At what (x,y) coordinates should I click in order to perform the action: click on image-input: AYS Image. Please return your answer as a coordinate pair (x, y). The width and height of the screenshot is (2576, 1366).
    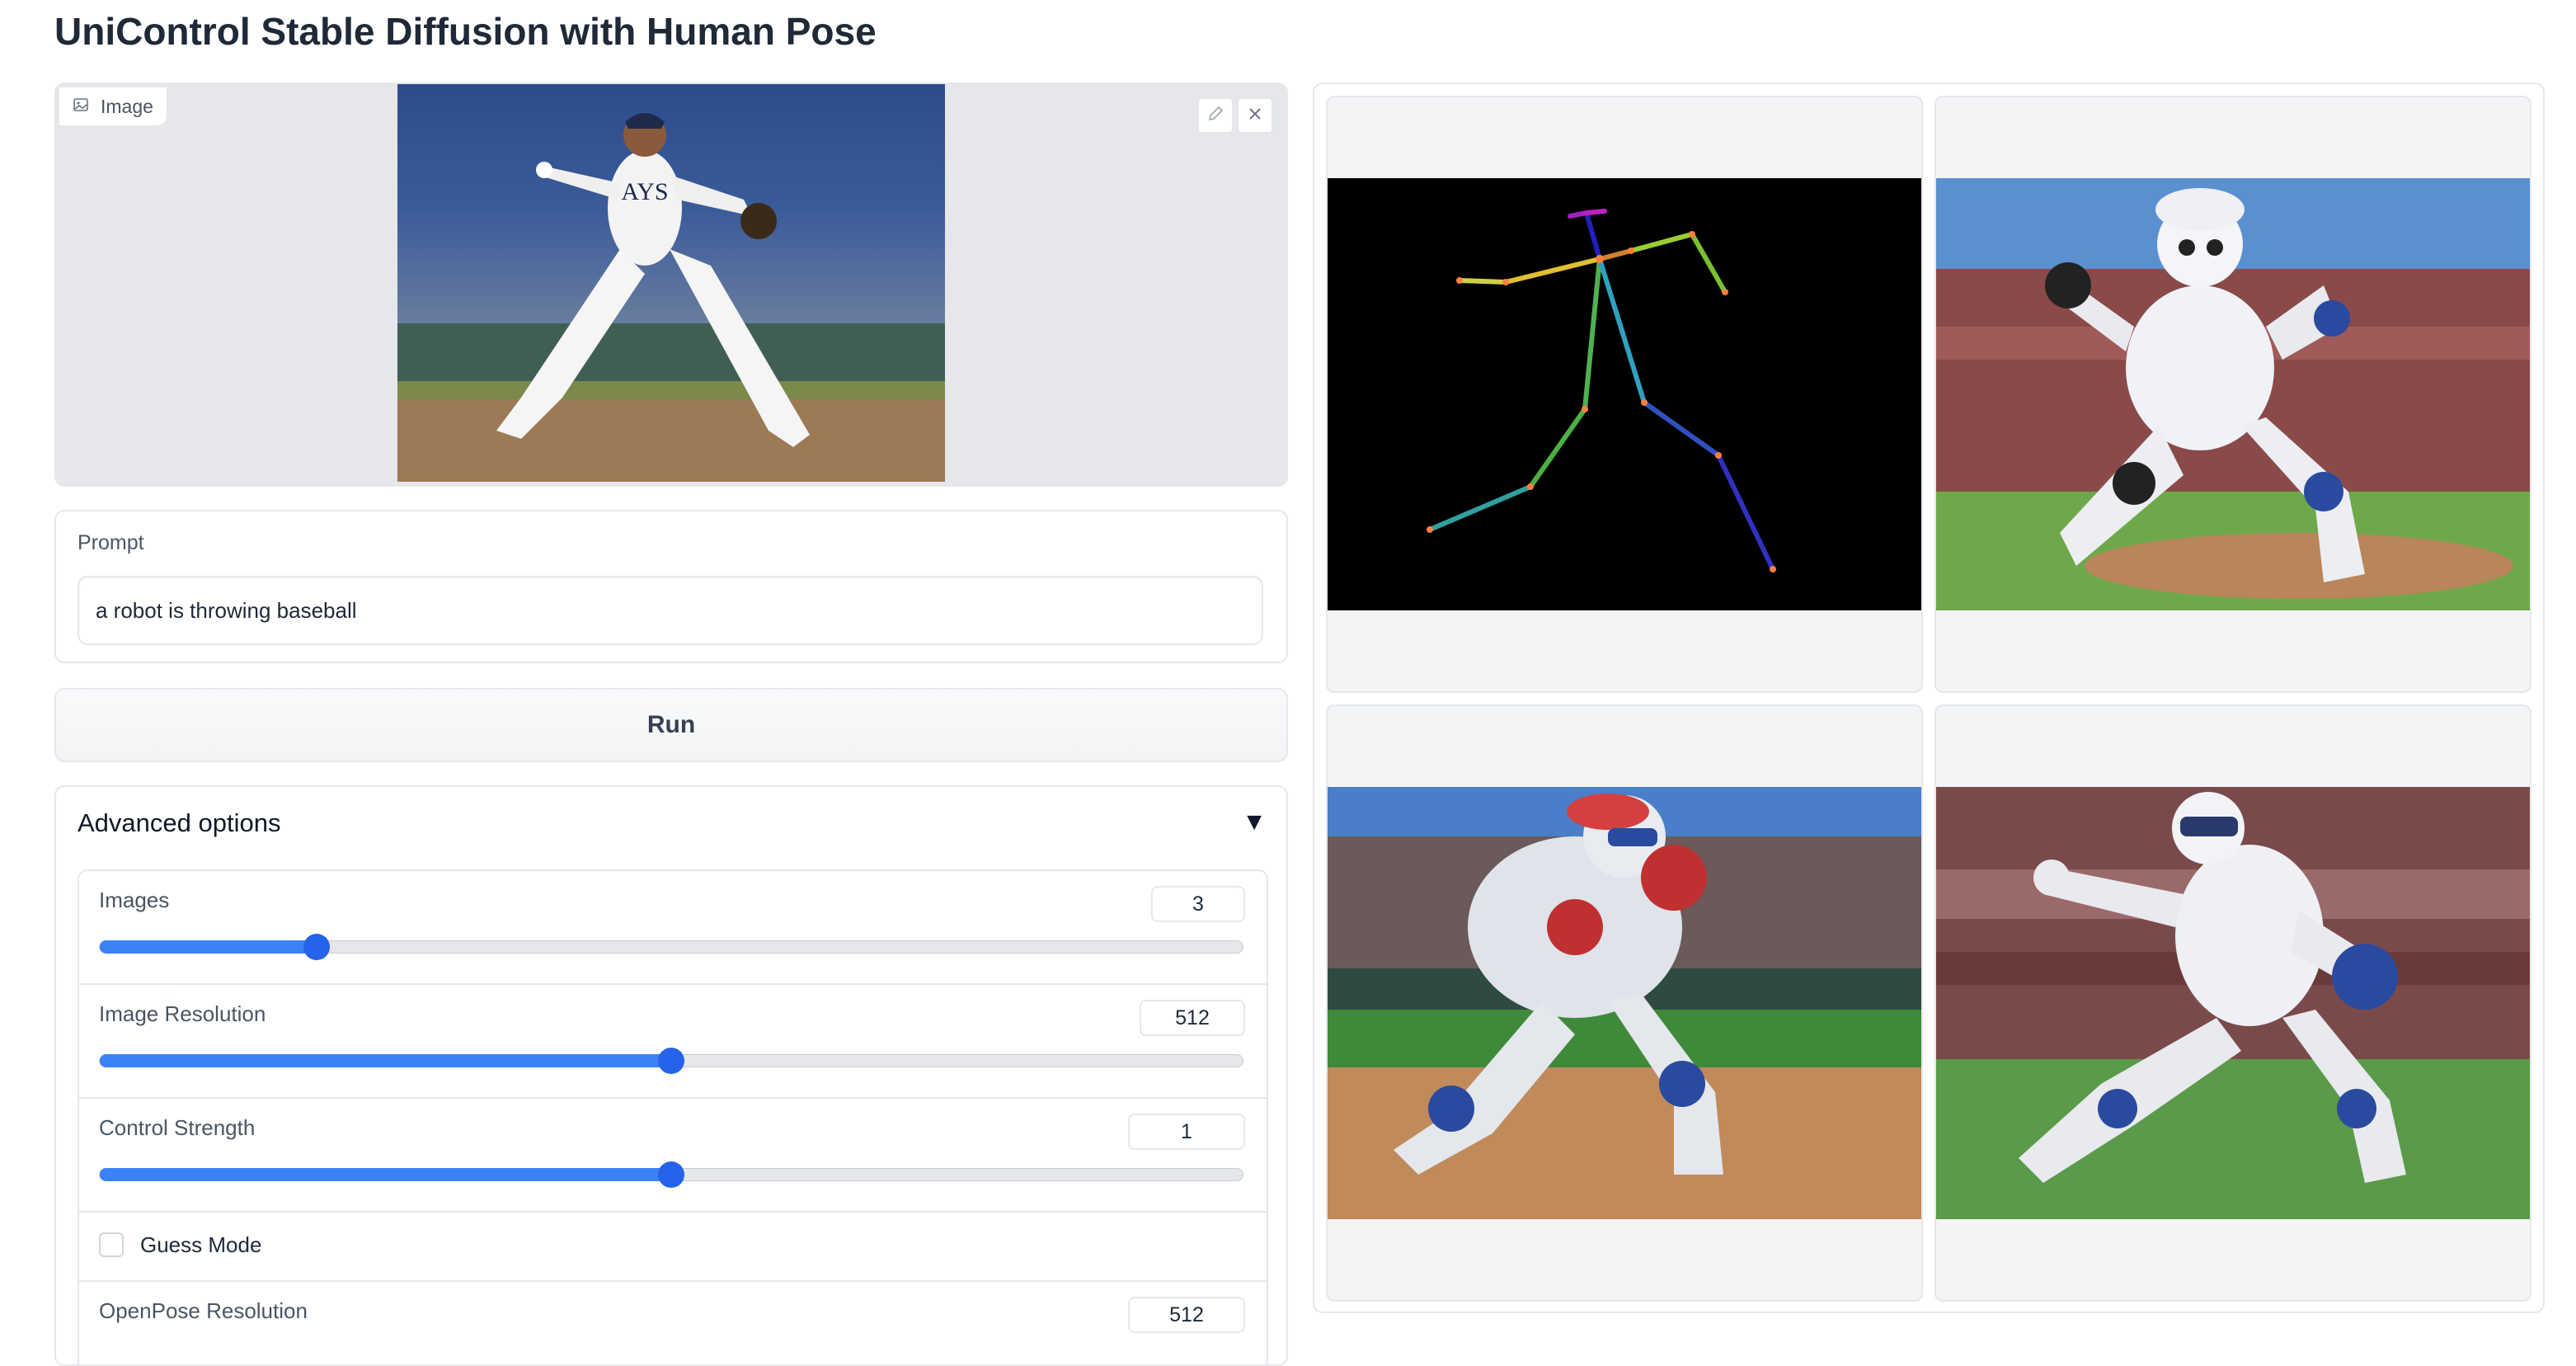
    Looking at the image, I should click on (671, 284).